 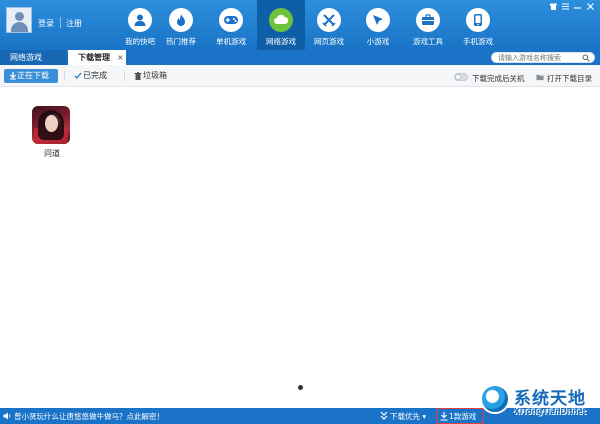 What do you see at coordinates (550, 399) in the screenshot?
I see `watermark-title: 系统天地` at bounding box center [550, 399].